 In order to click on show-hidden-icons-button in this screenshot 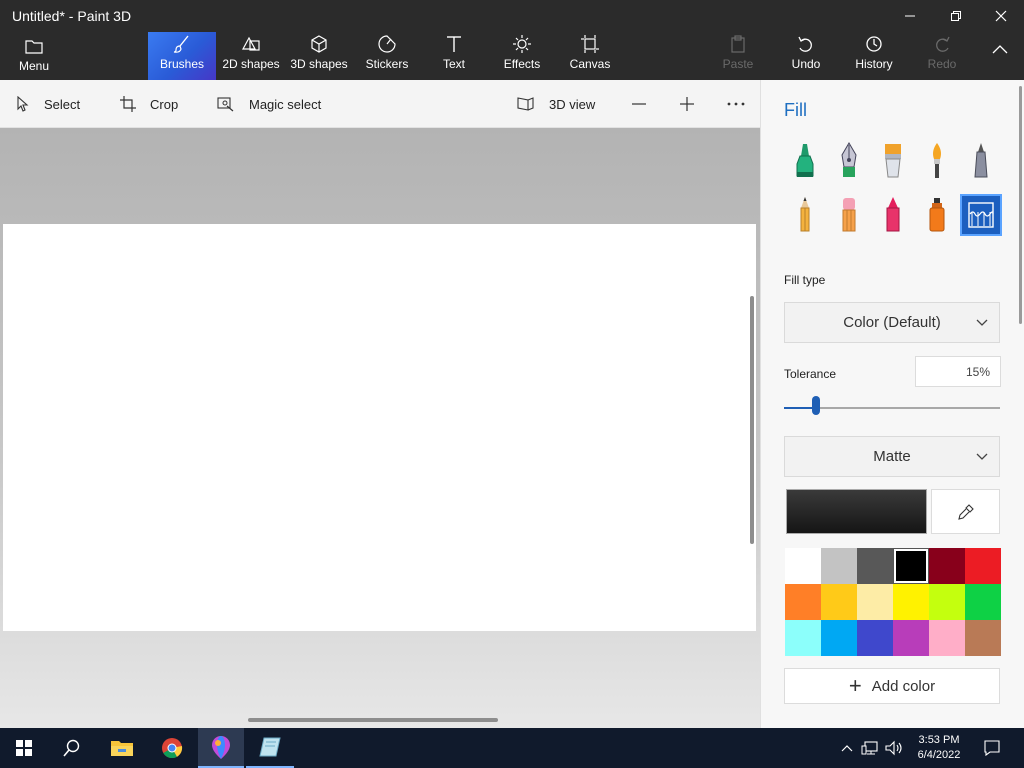, I will do `click(847, 748)`.